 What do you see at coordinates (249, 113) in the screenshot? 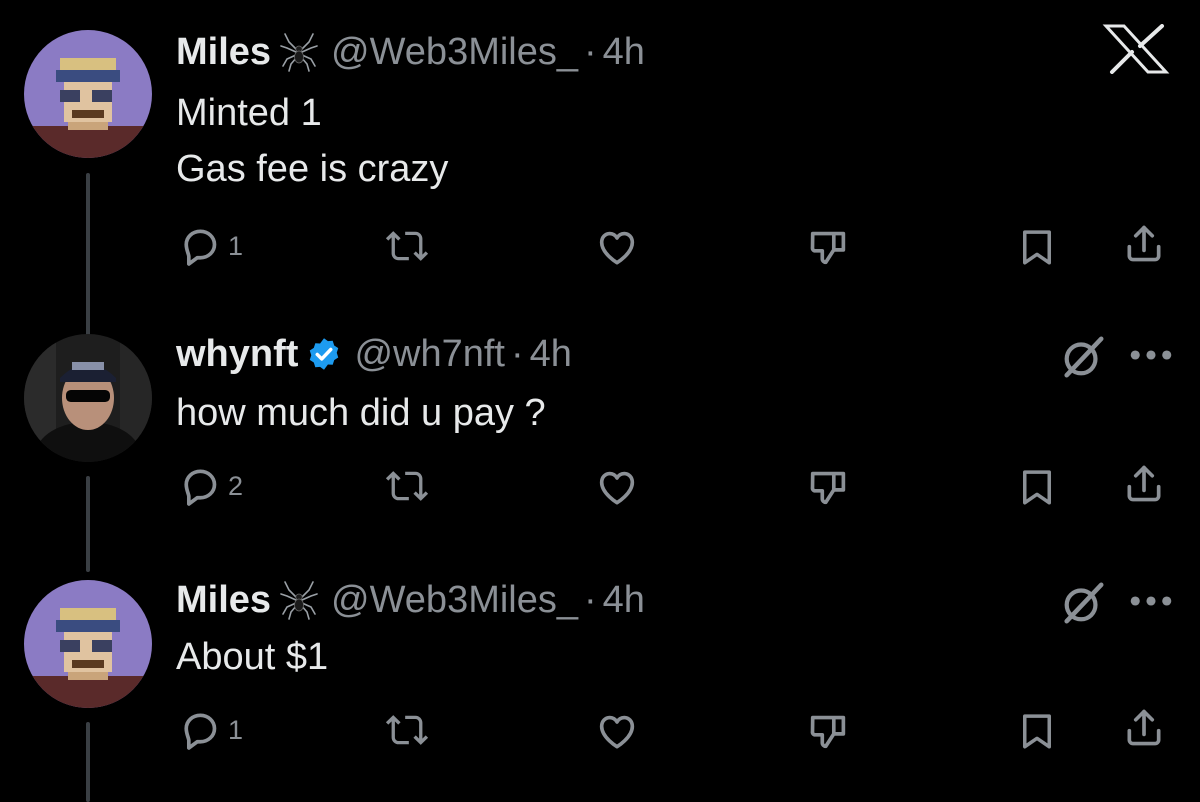
I see `tweet-text-line: Minted 1` at bounding box center [249, 113].